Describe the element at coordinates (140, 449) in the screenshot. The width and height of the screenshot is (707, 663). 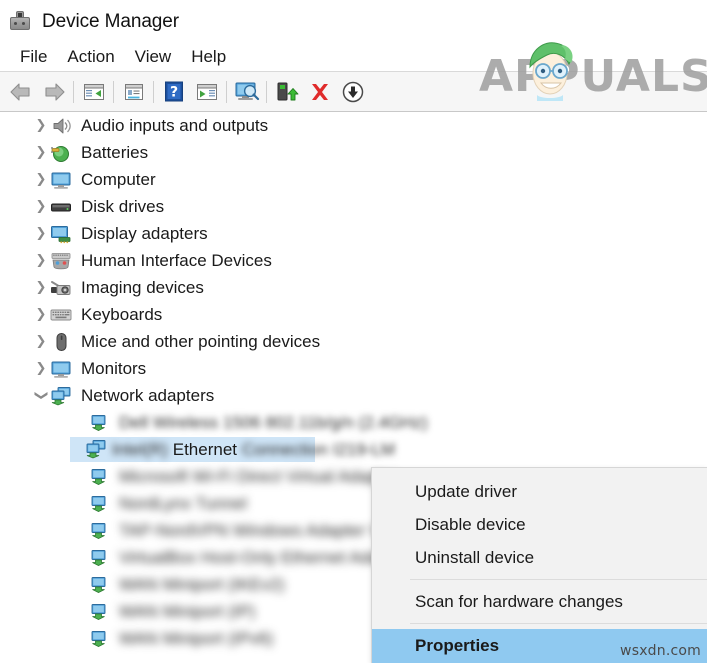
I see `ethernet-label-prefix: Intel(R)` at that location.